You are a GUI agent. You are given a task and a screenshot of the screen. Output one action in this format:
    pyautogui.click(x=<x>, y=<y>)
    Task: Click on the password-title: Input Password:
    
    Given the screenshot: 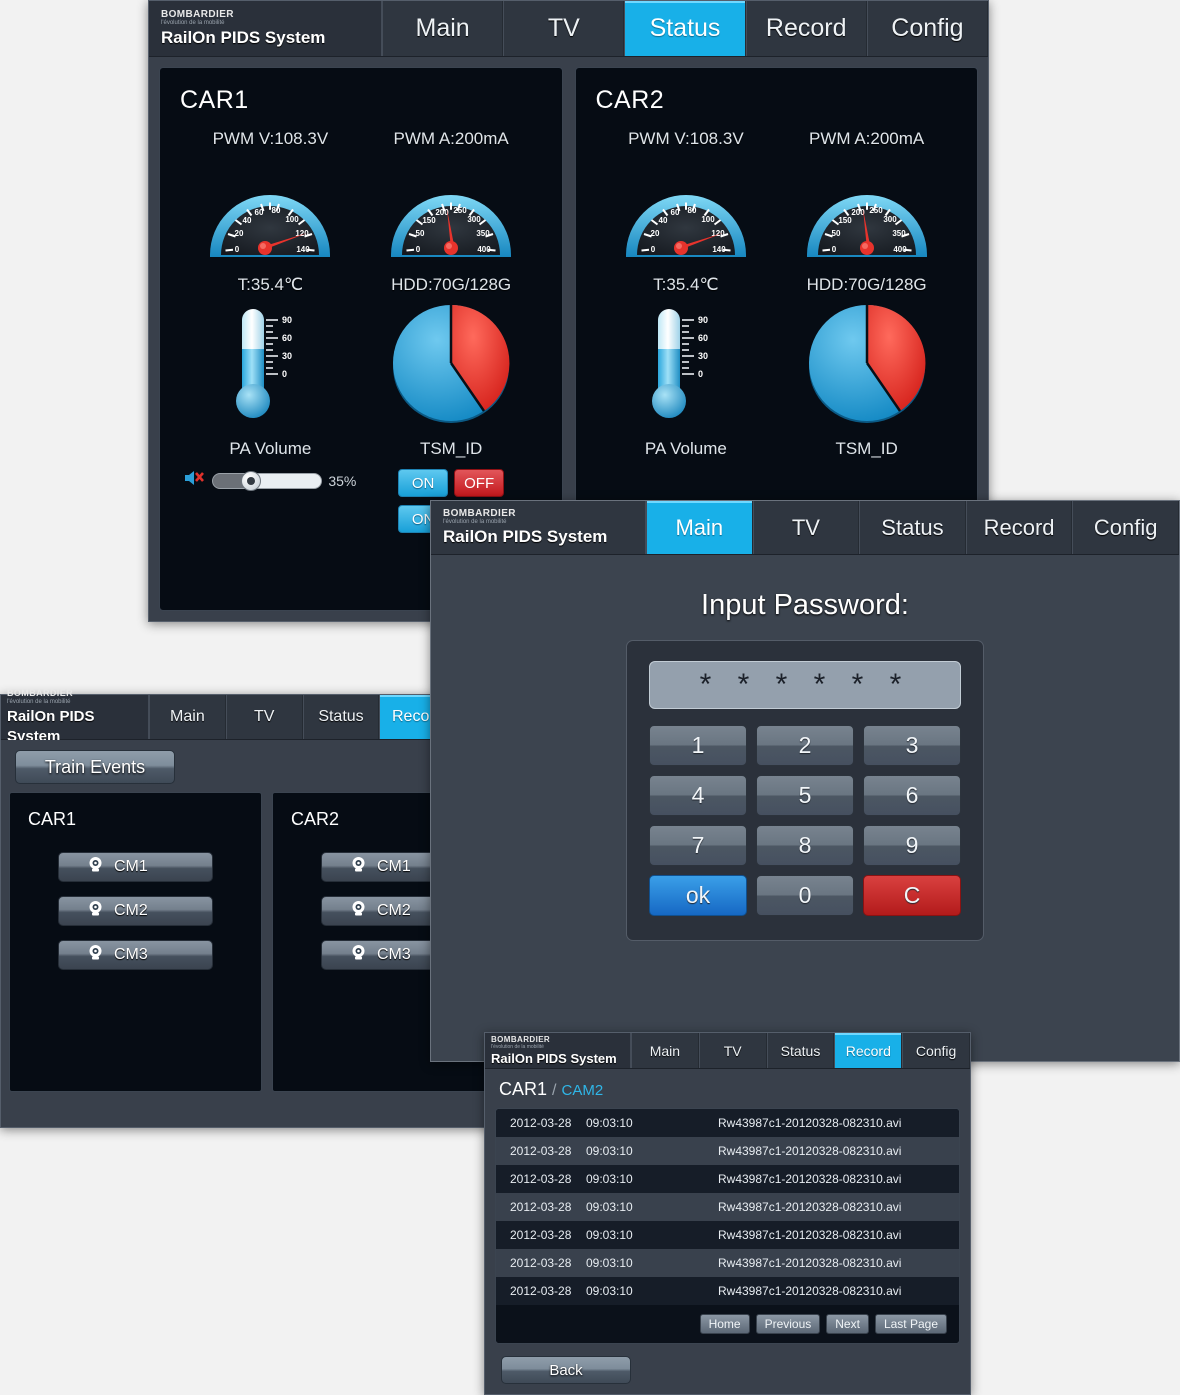 What is the action you would take?
    pyautogui.click(x=805, y=605)
    